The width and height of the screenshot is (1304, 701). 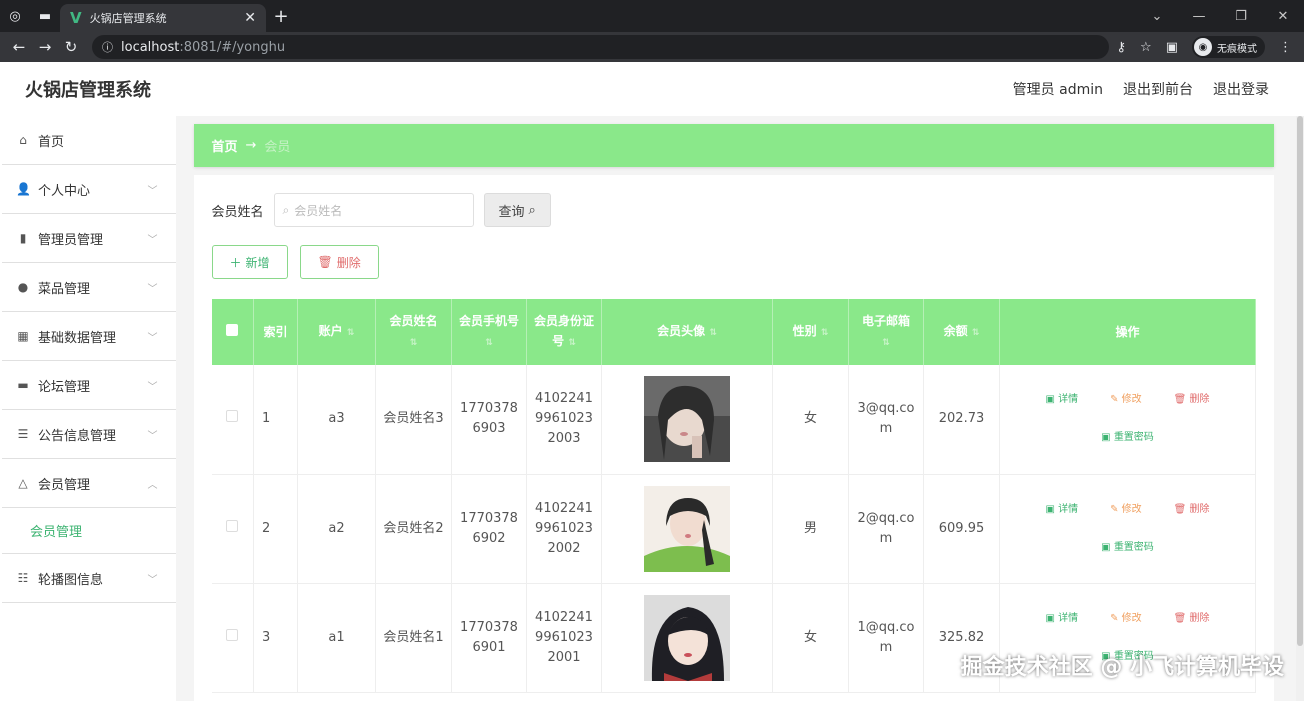 What do you see at coordinates (564, 529) in the screenshot?
I see `cell-id-card: 410224199610232002` at bounding box center [564, 529].